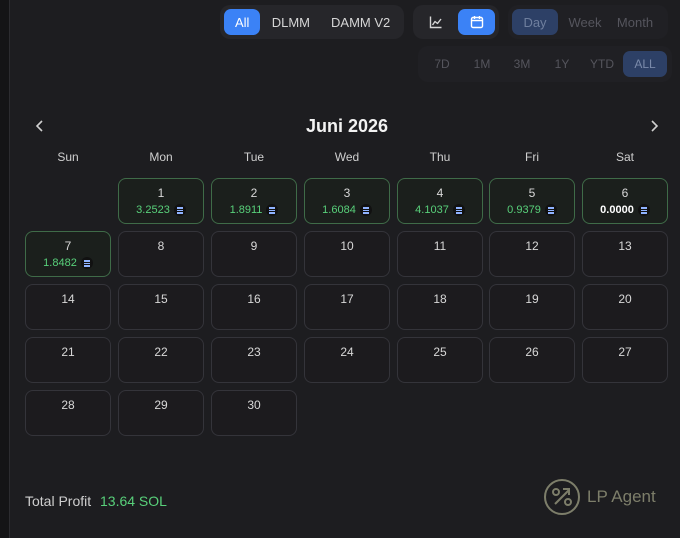 The height and width of the screenshot is (538, 680). What do you see at coordinates (161, 352) in the screenshot?
I see `day-number: 22` at bounding box center [161, 352].